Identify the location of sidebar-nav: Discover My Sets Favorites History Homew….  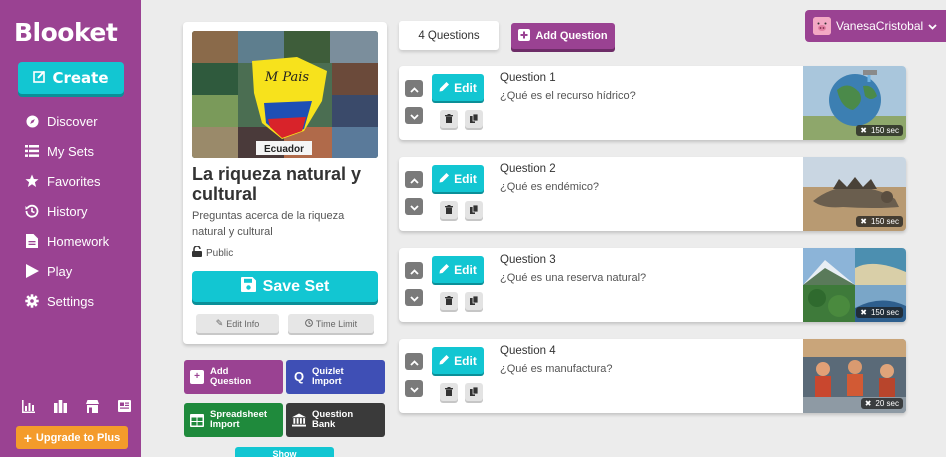
(70, 211).